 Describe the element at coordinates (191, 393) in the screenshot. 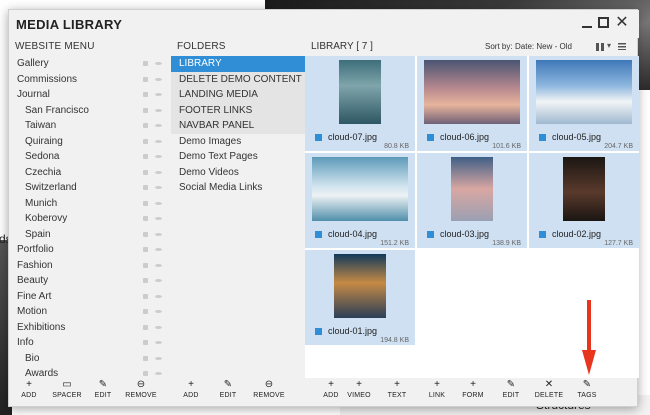

I see `folders-add-button: + ADD` at that location.